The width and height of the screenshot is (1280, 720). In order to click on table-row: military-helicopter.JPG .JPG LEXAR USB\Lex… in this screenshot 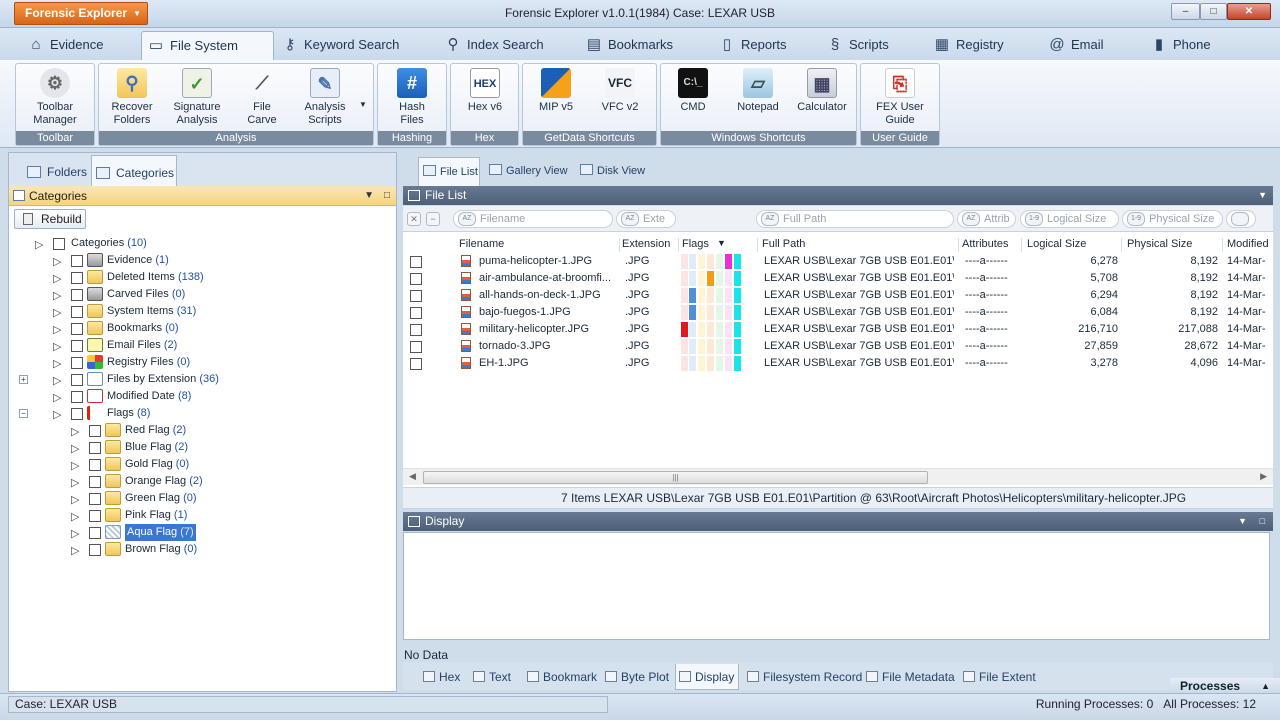, I will do `click(838, 329)`.